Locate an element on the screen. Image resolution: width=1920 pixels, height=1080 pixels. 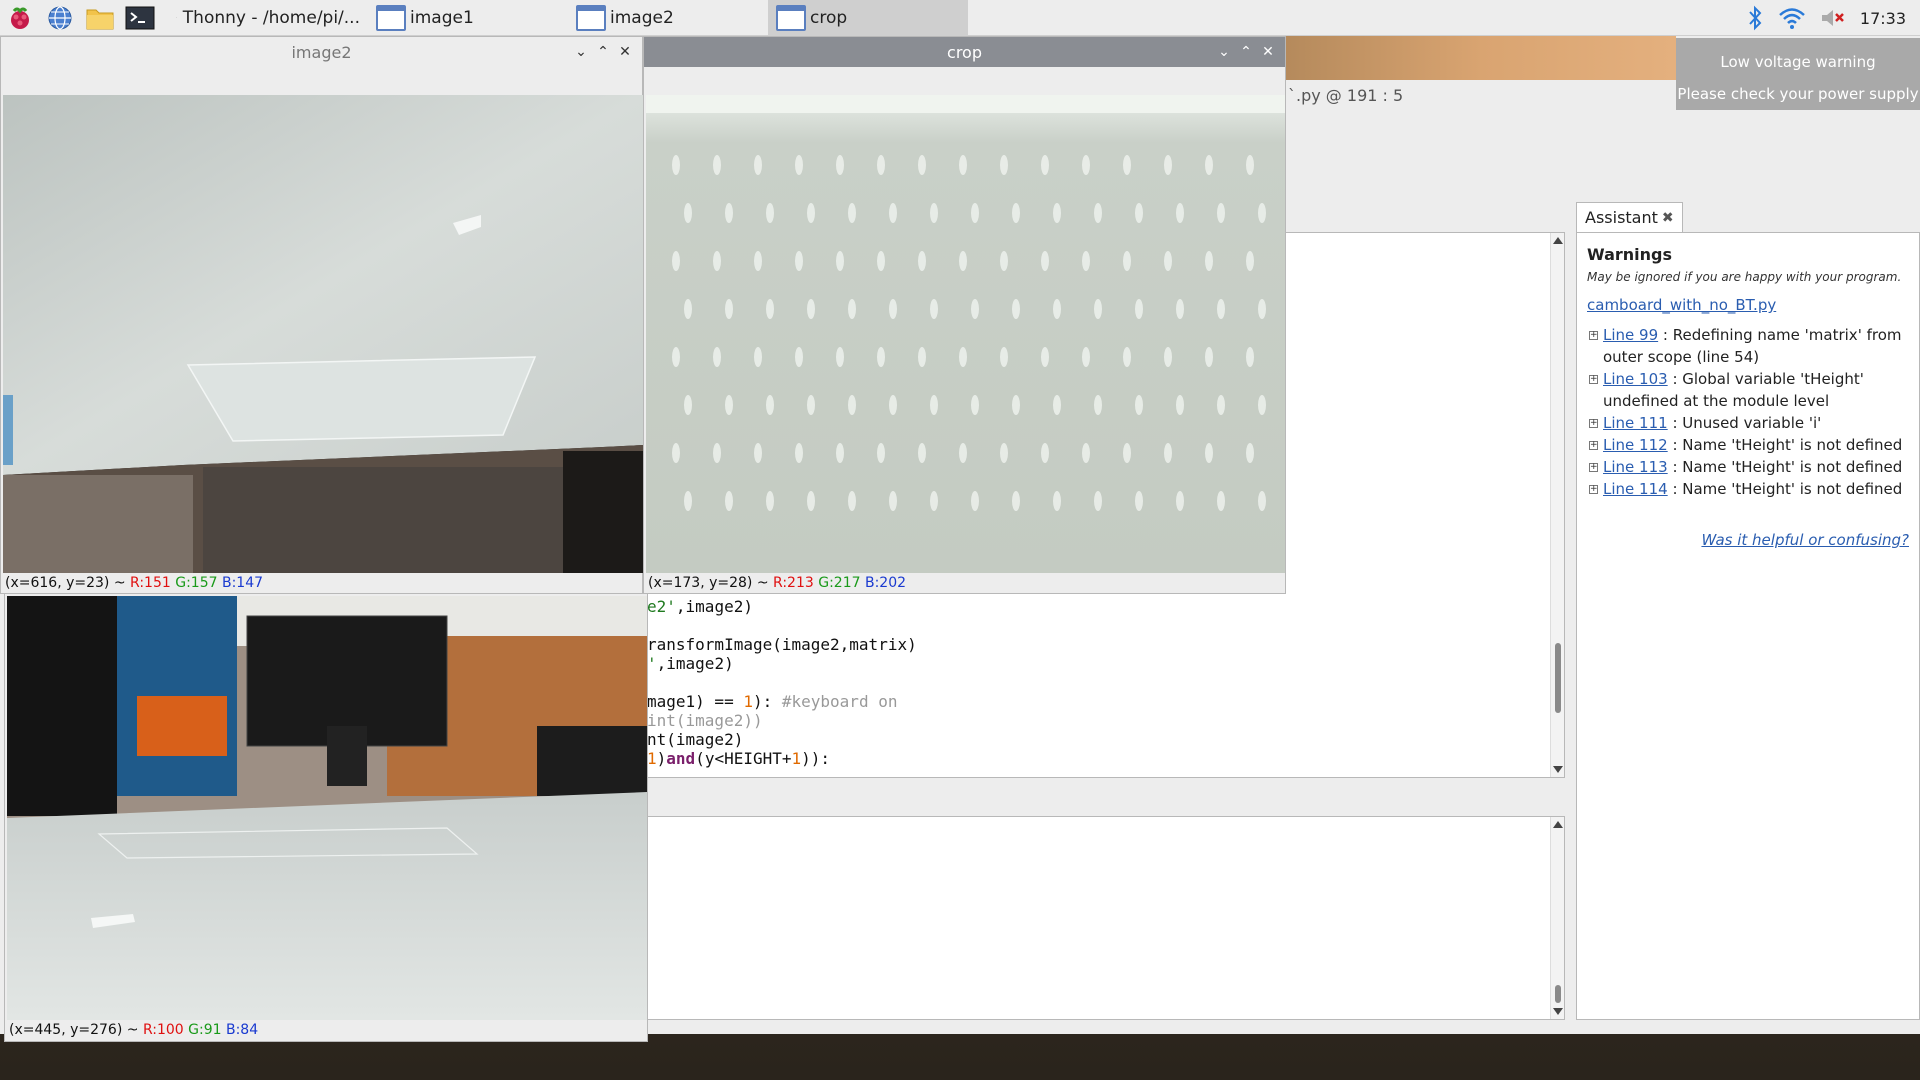
taskbar-item-image2: image2 is located at coordinates (668, 18).